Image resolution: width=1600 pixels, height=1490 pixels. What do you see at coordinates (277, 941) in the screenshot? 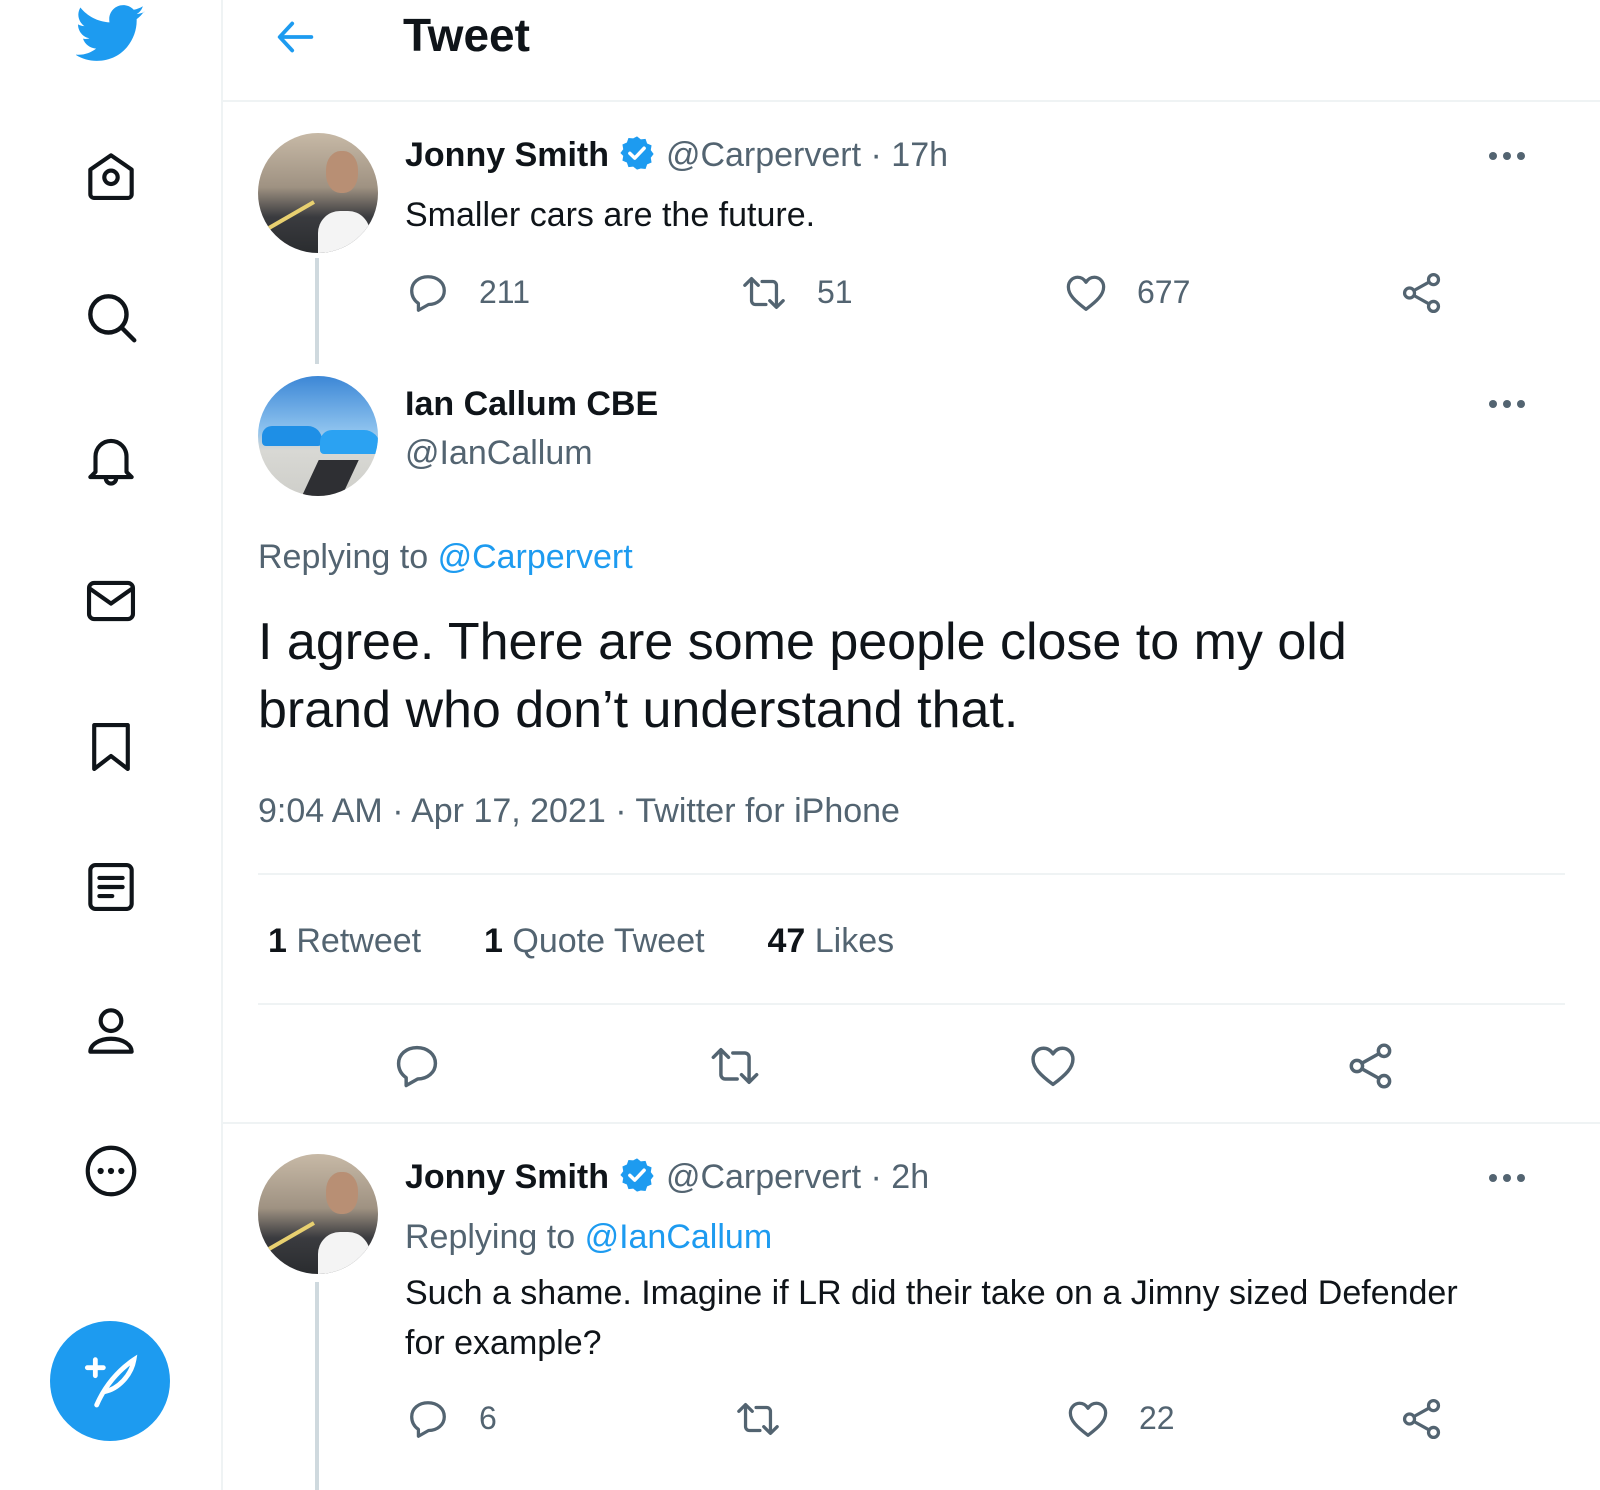
I see `retweets-count: 1` at bounding box center [277, 941].